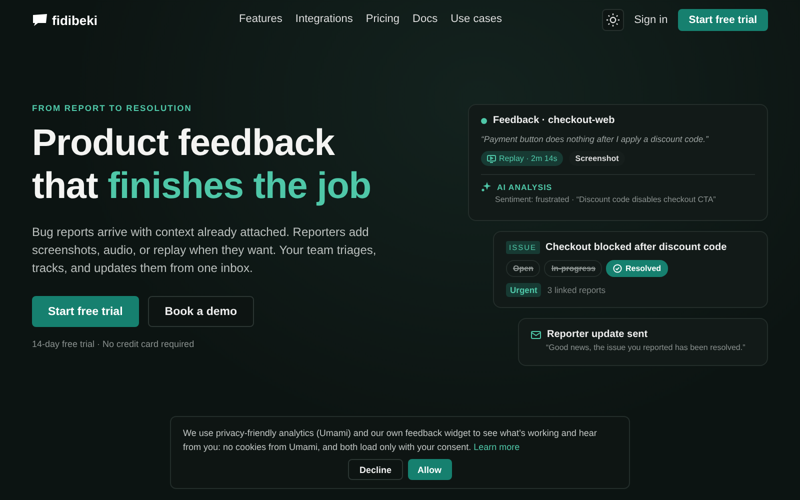  I want to click on headline: Product feedback, so click(184, 142).